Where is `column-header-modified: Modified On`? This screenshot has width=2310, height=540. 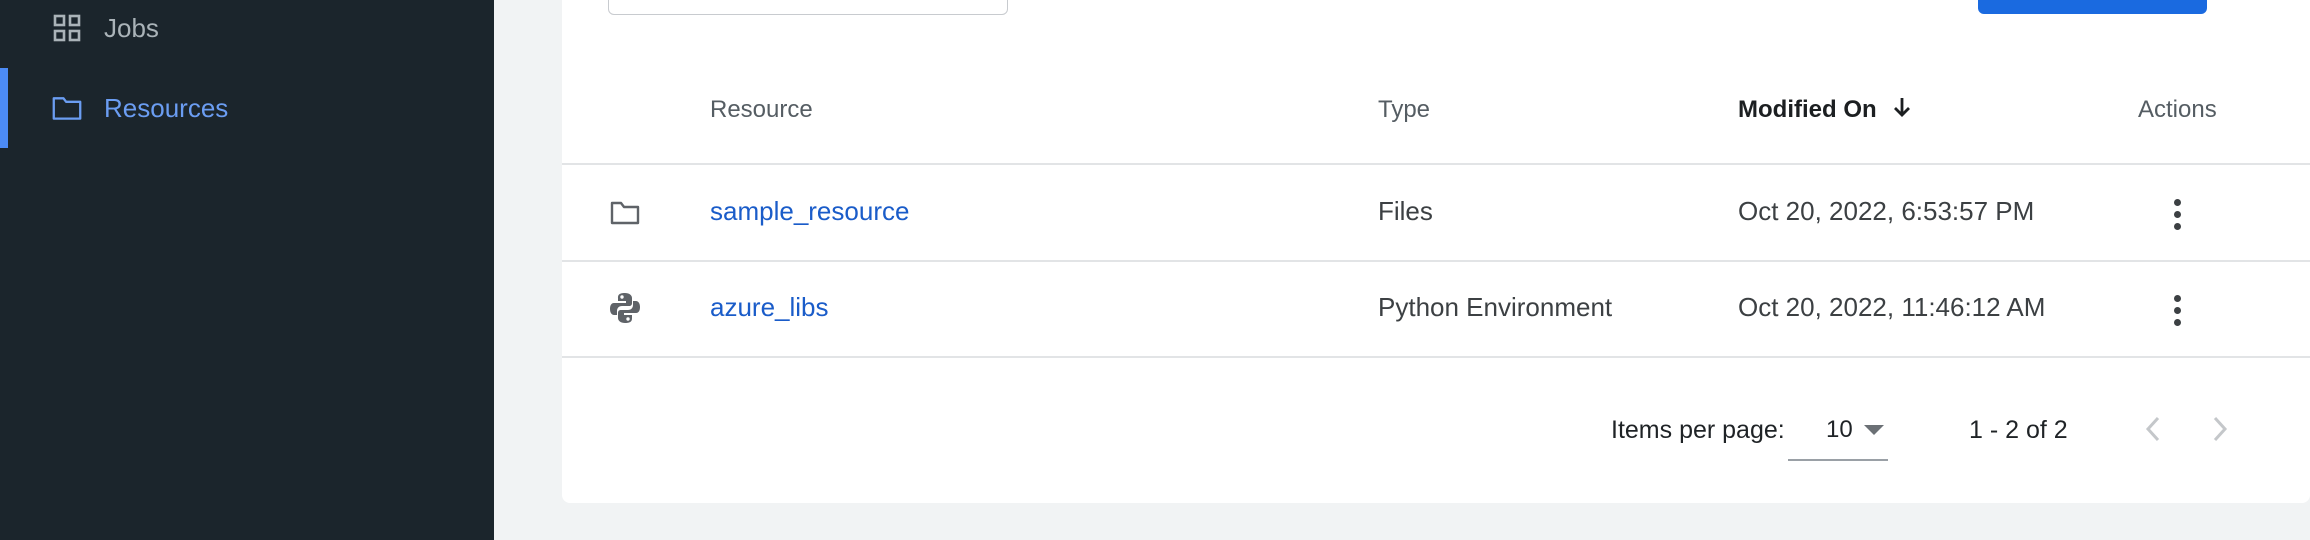 column-header-modified: Modified On is located at coordinates (1824, 110).